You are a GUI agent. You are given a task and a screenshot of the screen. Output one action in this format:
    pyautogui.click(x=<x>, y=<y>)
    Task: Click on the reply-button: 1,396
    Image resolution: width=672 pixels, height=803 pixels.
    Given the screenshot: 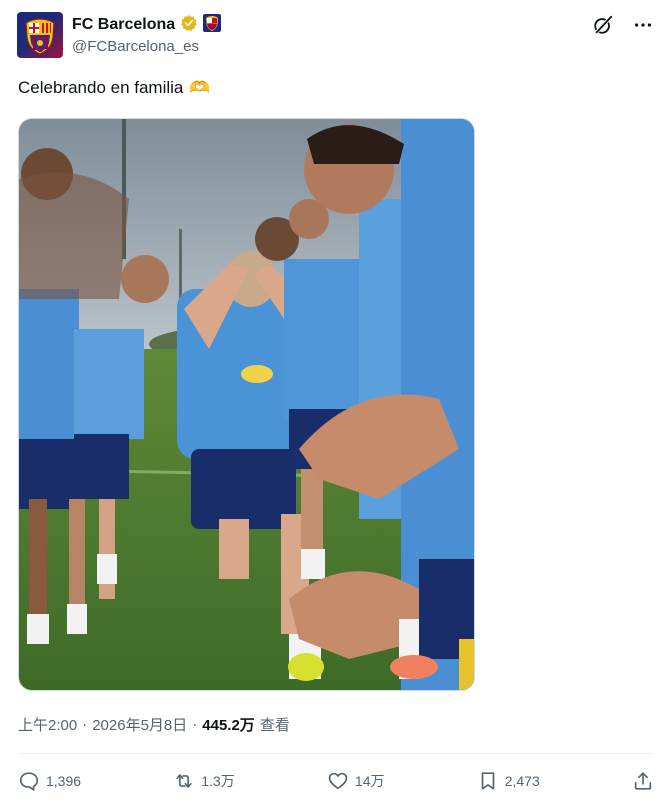 What is the action you would take?
    pyautogui.click(x=49, y=781)
    